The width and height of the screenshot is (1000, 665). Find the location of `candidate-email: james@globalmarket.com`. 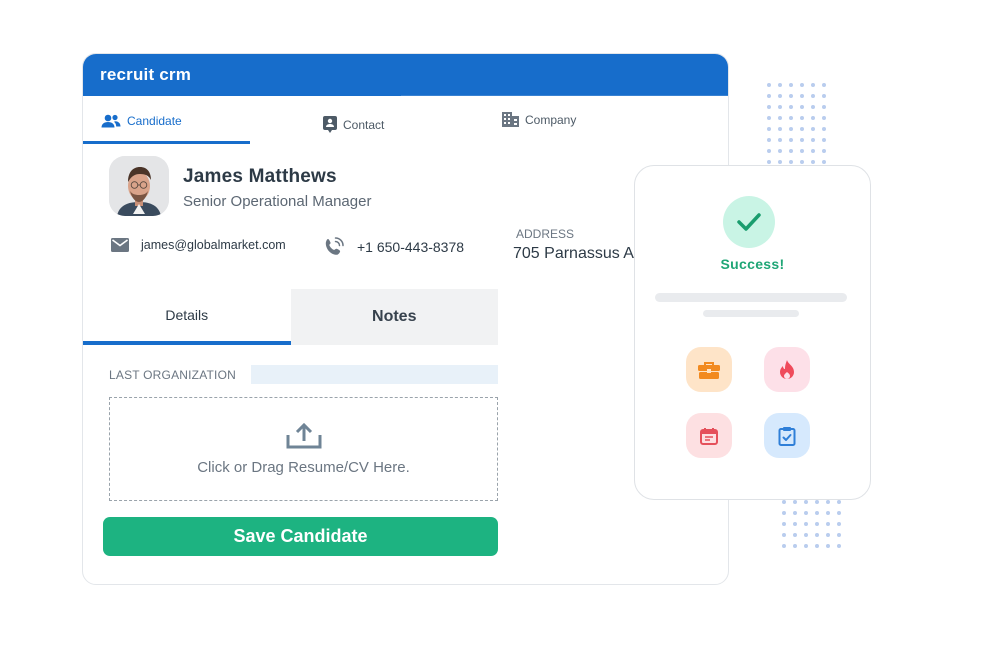

candidate-email: james@globalmarket.com is located at coordinates (213, 245).